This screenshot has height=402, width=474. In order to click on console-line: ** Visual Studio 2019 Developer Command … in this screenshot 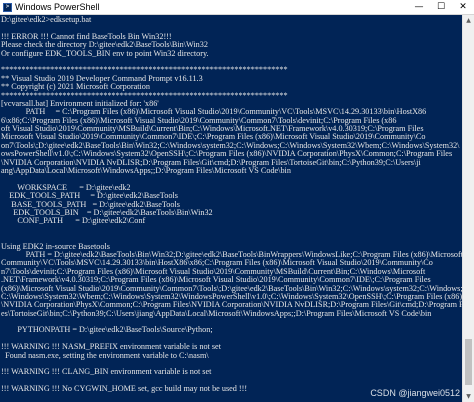, I will do `click(102, 78)`.